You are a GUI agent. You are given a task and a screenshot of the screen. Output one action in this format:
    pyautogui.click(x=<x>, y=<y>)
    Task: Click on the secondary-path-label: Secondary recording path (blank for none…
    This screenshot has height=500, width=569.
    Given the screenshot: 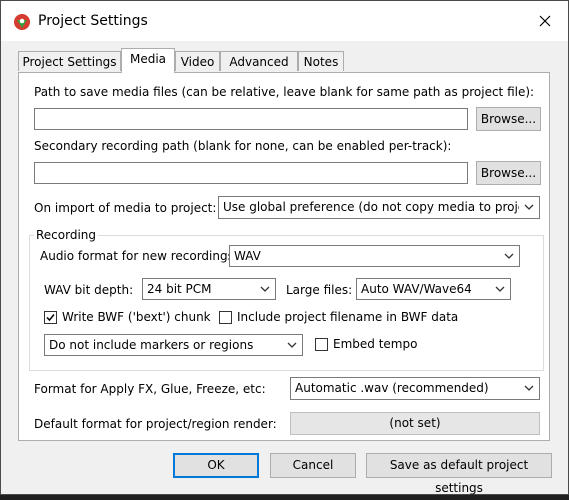 What is the action you would take?
    pyautogui.click(x=243, y=146)
    